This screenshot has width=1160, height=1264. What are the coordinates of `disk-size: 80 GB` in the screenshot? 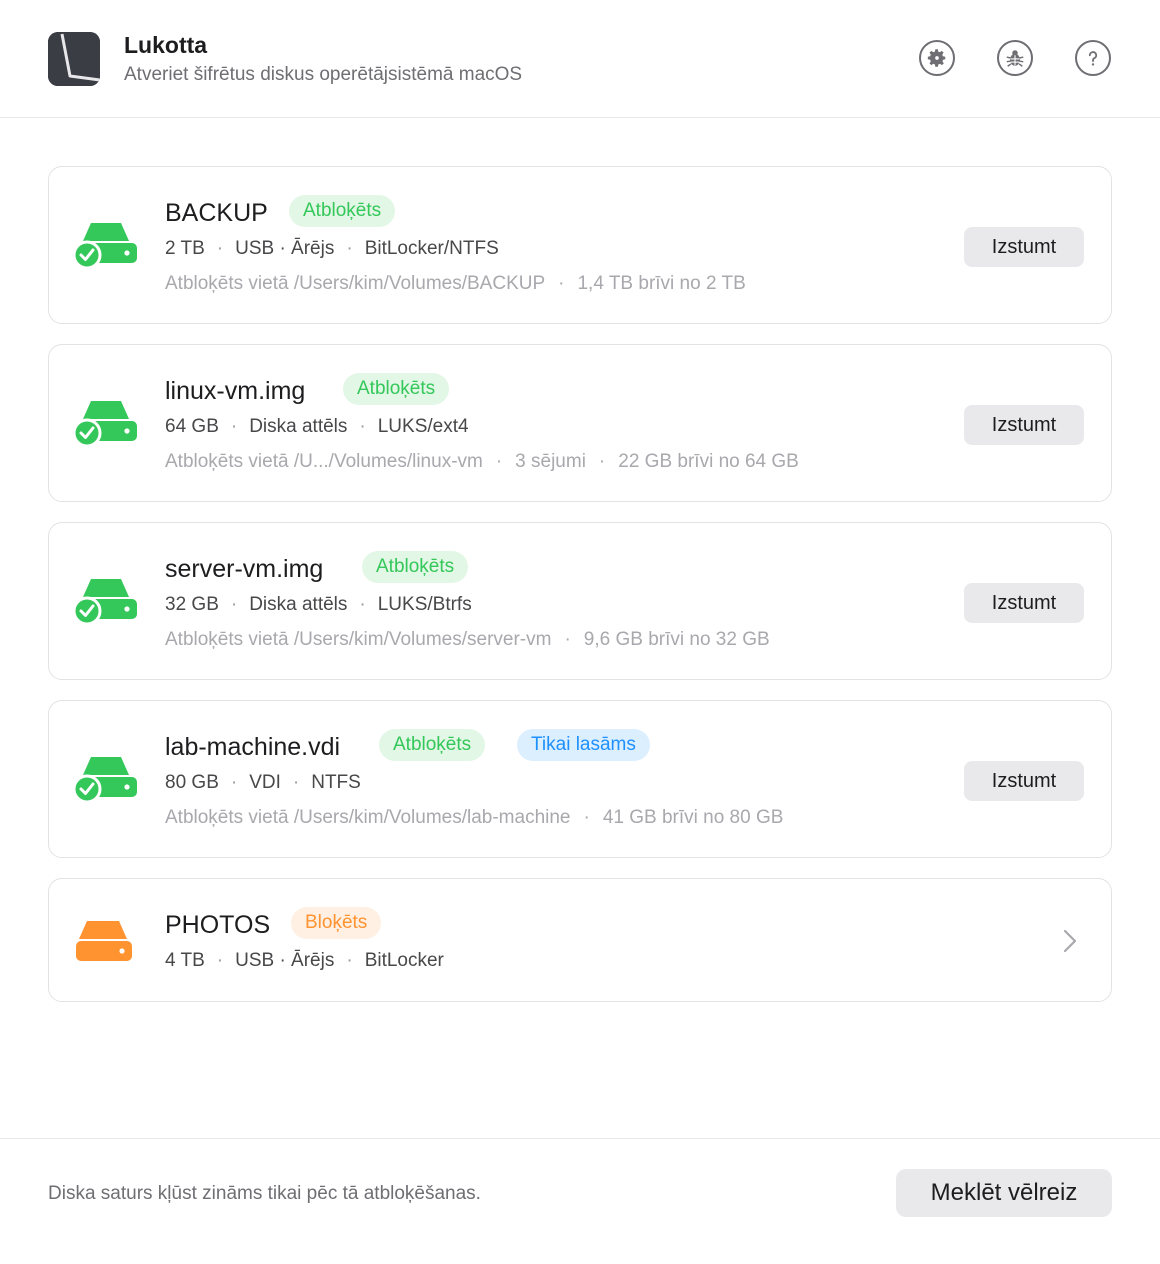 It's located at (192, 782).